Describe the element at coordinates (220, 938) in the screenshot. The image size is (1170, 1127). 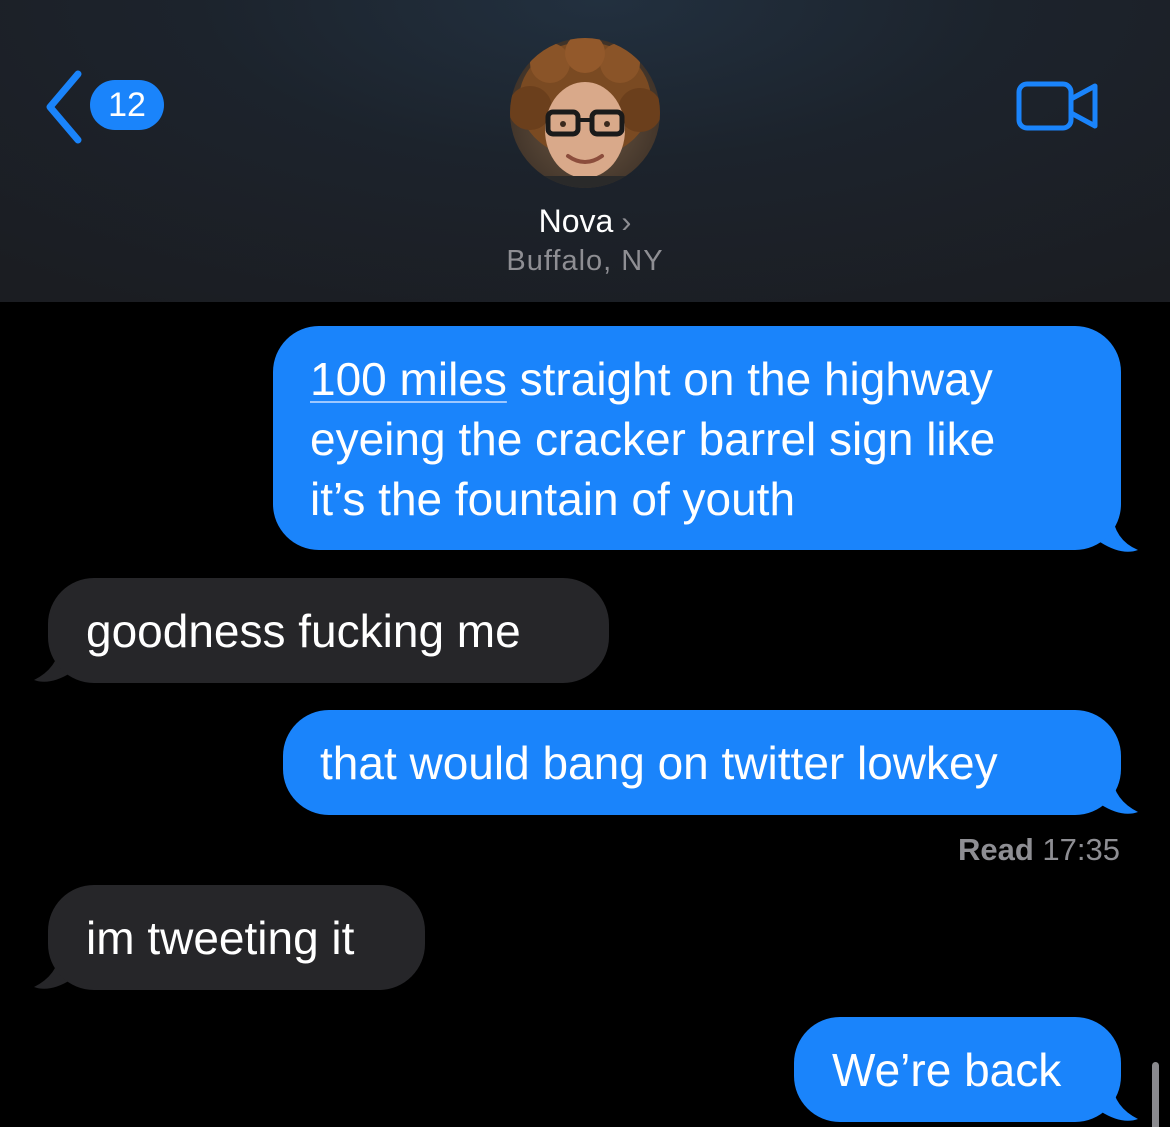
I see `message-text: im tweeting it` at that location.